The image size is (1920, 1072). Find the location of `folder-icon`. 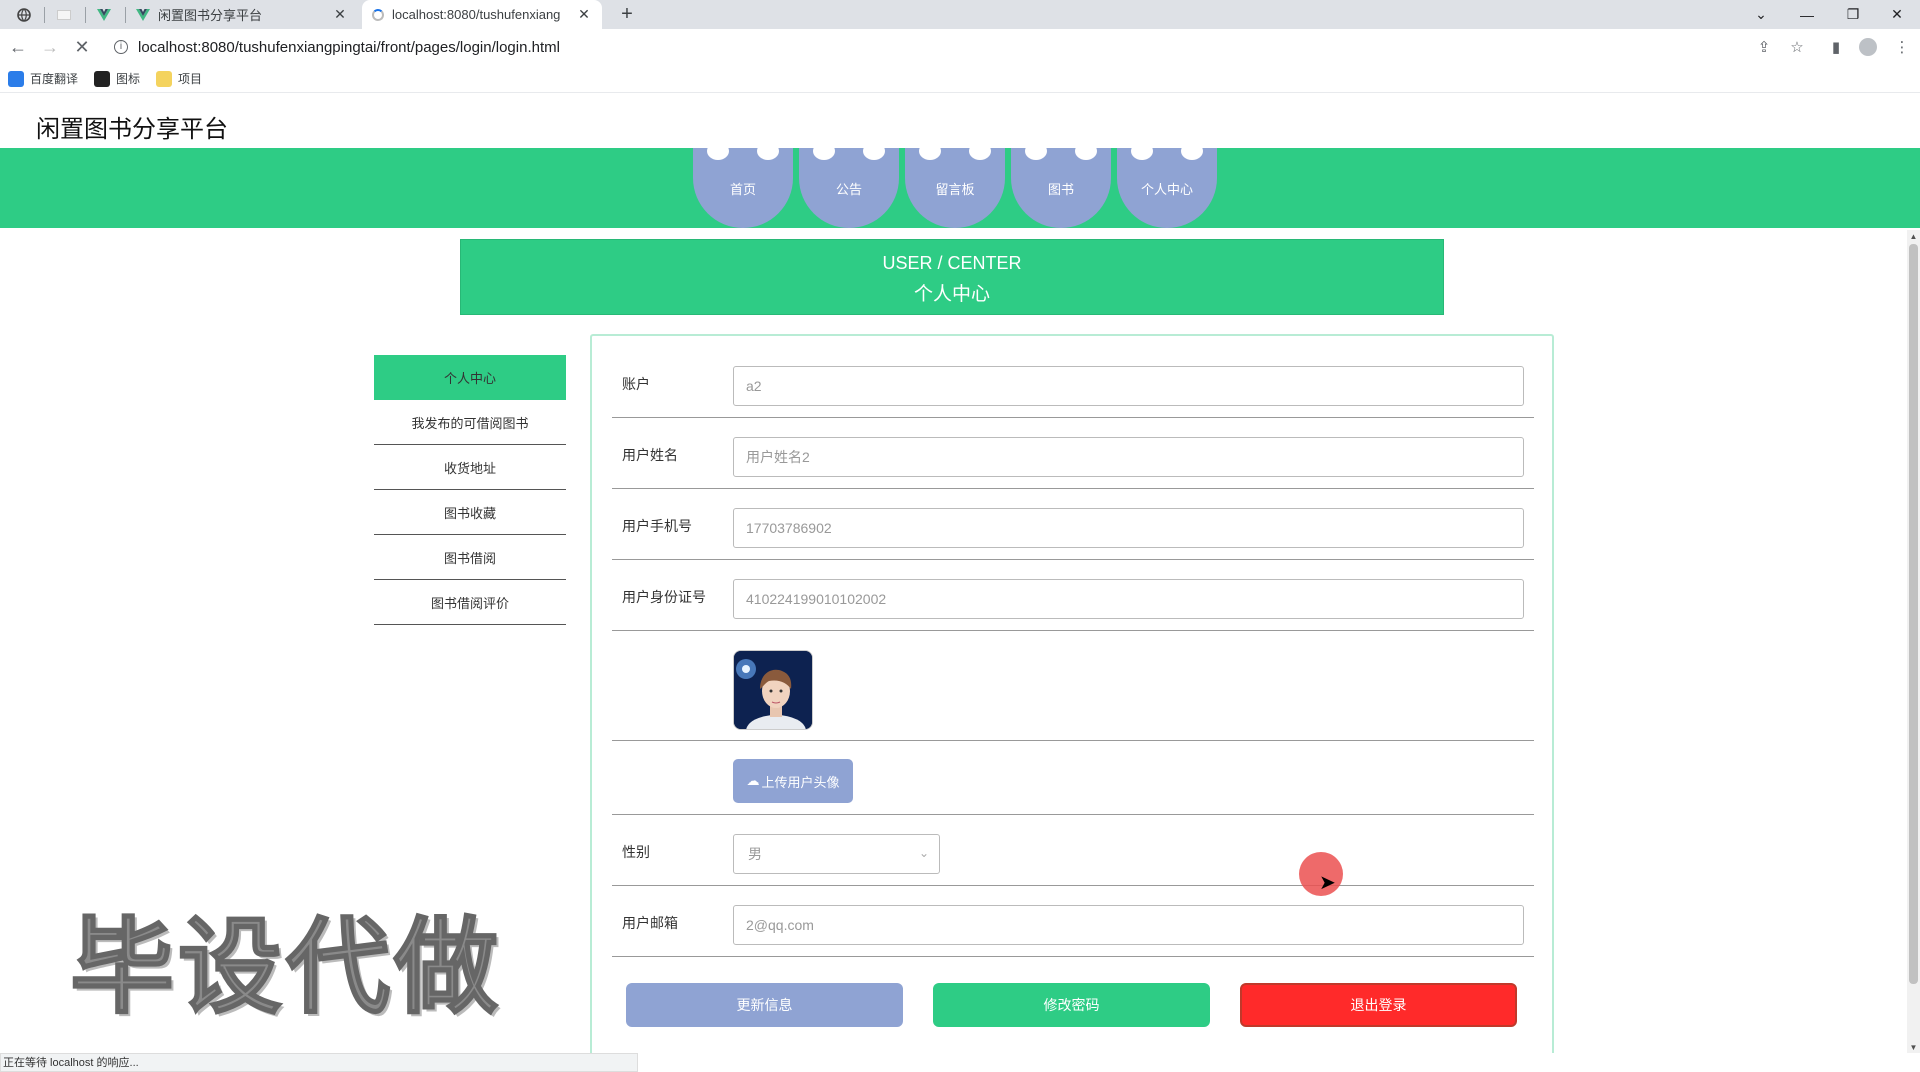

folder-icon is located at coordinates (164, 78).